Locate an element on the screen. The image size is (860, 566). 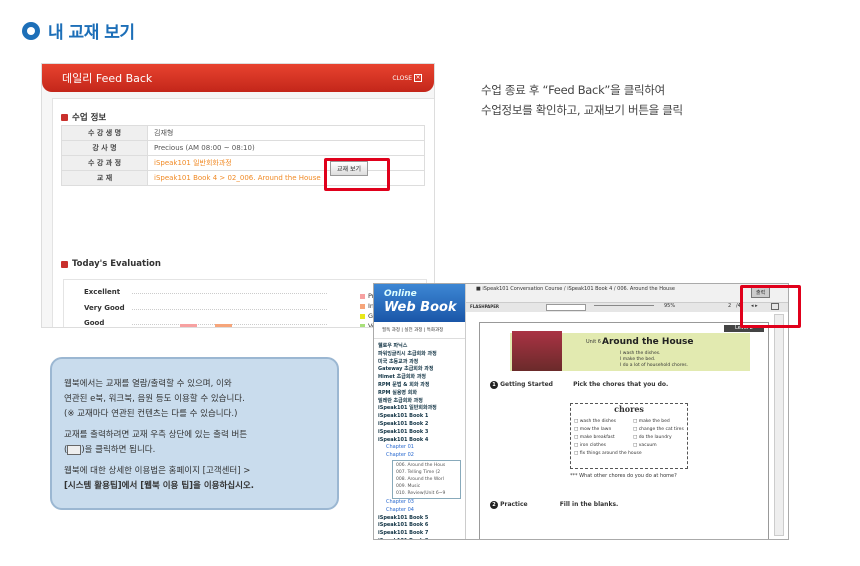
logo-top-text: Online is located at coordinates (400, 294).